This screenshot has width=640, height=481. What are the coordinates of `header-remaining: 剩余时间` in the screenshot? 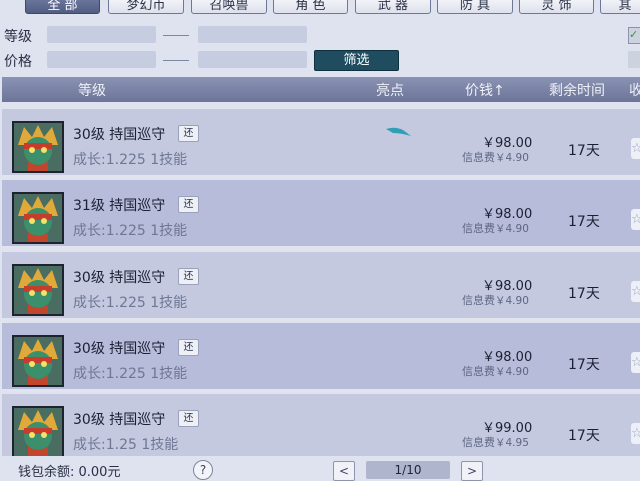 It's located at (577, 90).